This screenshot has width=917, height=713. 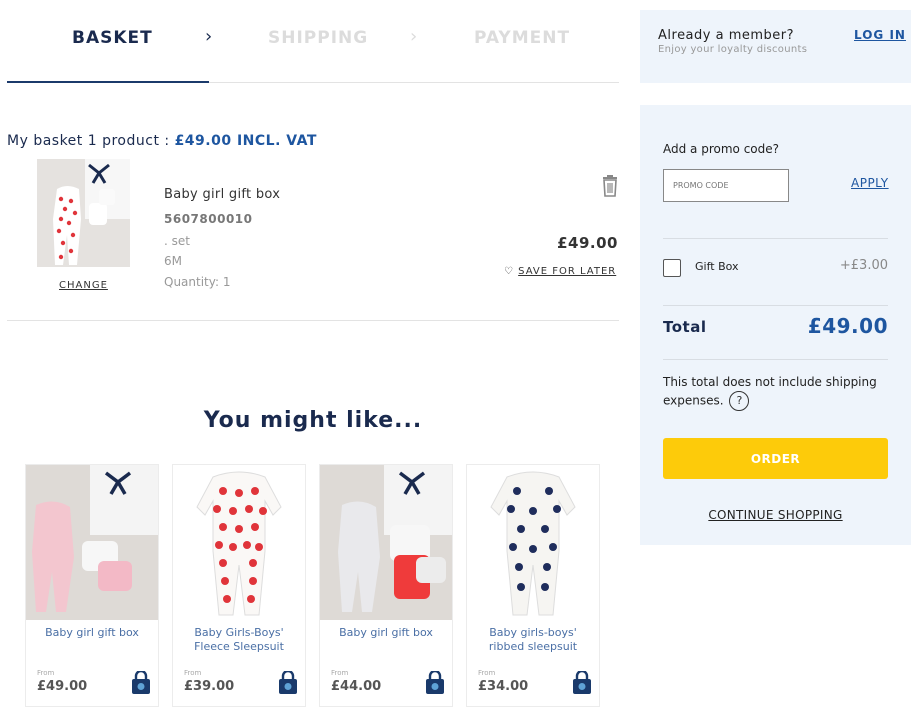 What do you see at coordinates (863, 265) in the screenshot?
I see `gift-box-price: +£3.00` at bounding box center [863, 265].